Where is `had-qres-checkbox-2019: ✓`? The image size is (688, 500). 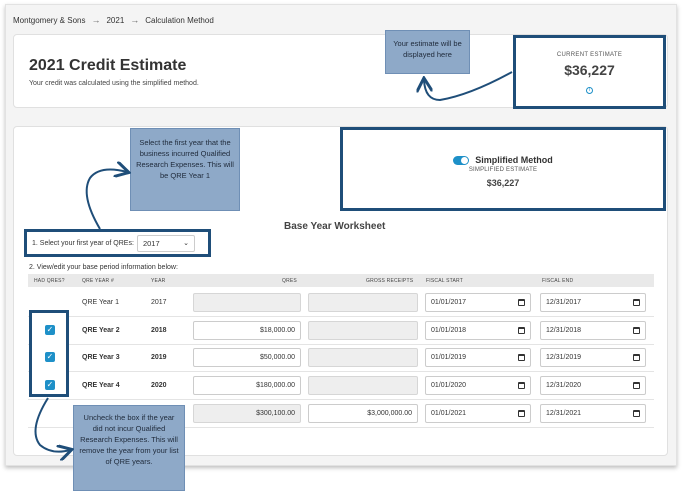 had-qres-checkbox-2019: ✓ is located at coordinates (50, 357).